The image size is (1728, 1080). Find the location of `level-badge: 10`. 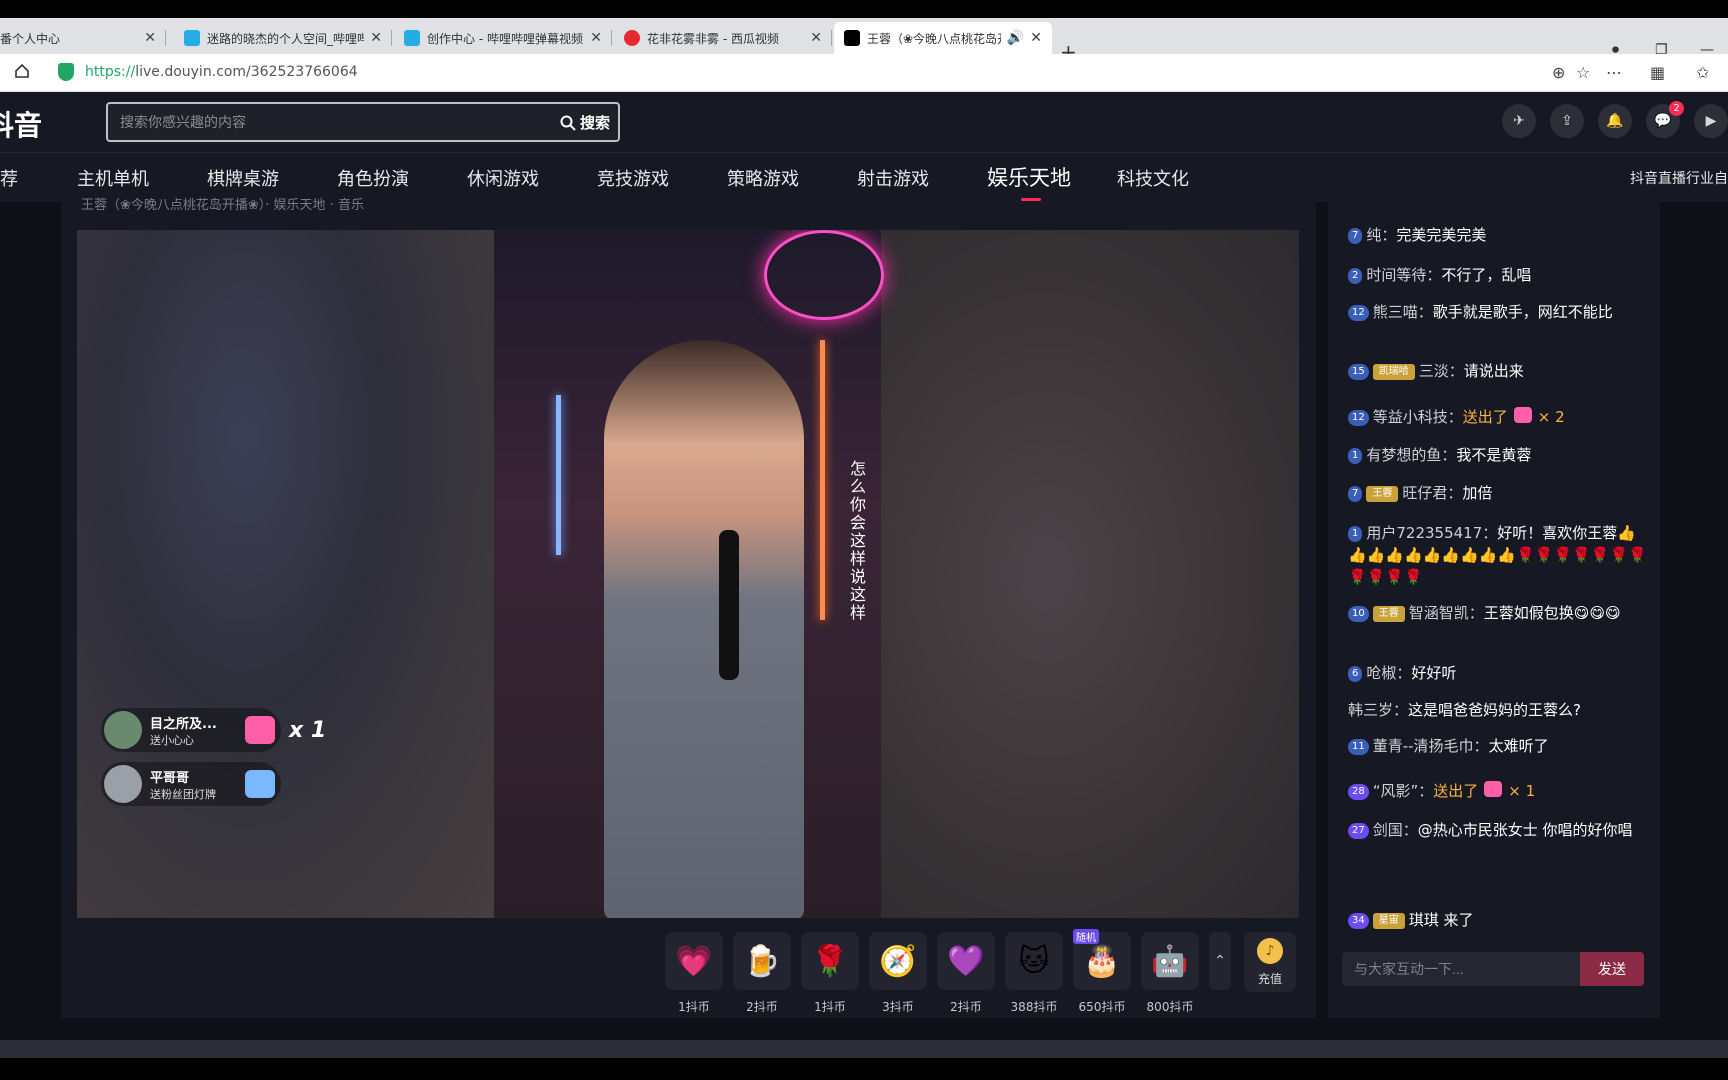

level-badge: 10 is located at coordinates (1358, 614).